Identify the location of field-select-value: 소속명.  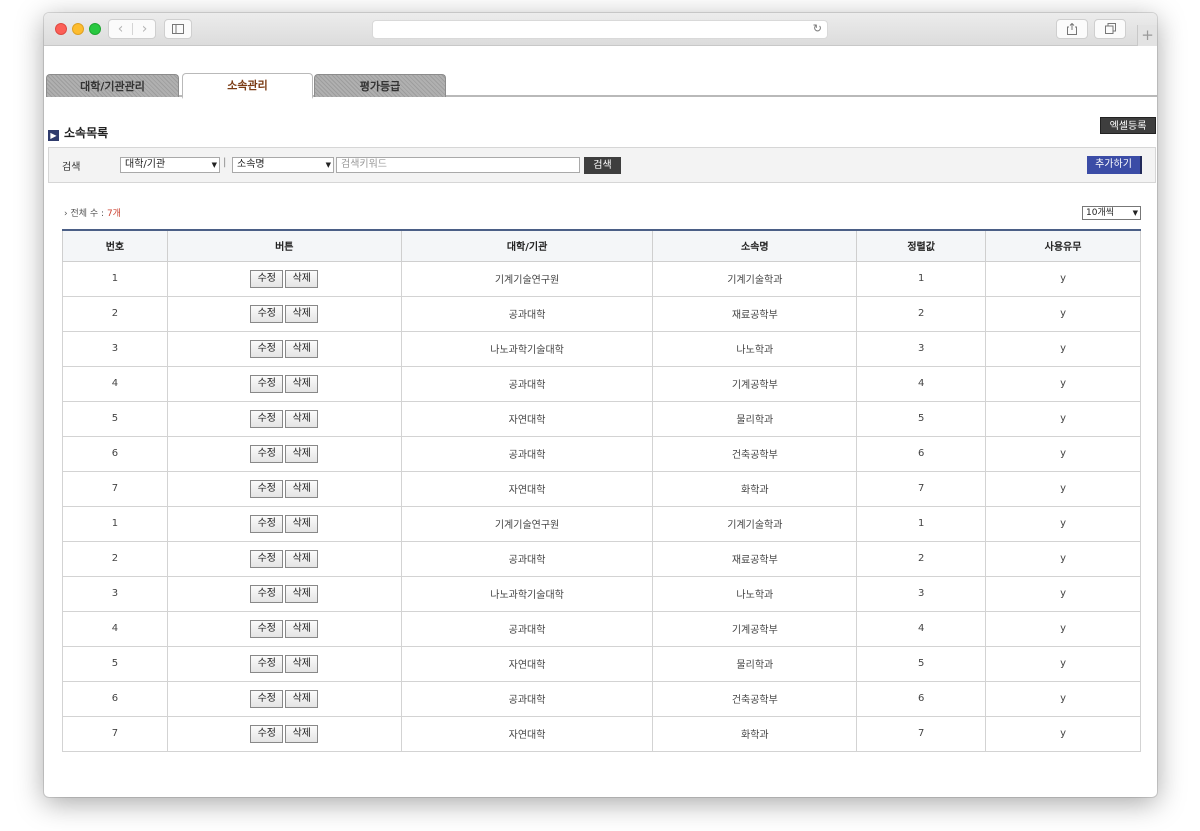
(251, 164).